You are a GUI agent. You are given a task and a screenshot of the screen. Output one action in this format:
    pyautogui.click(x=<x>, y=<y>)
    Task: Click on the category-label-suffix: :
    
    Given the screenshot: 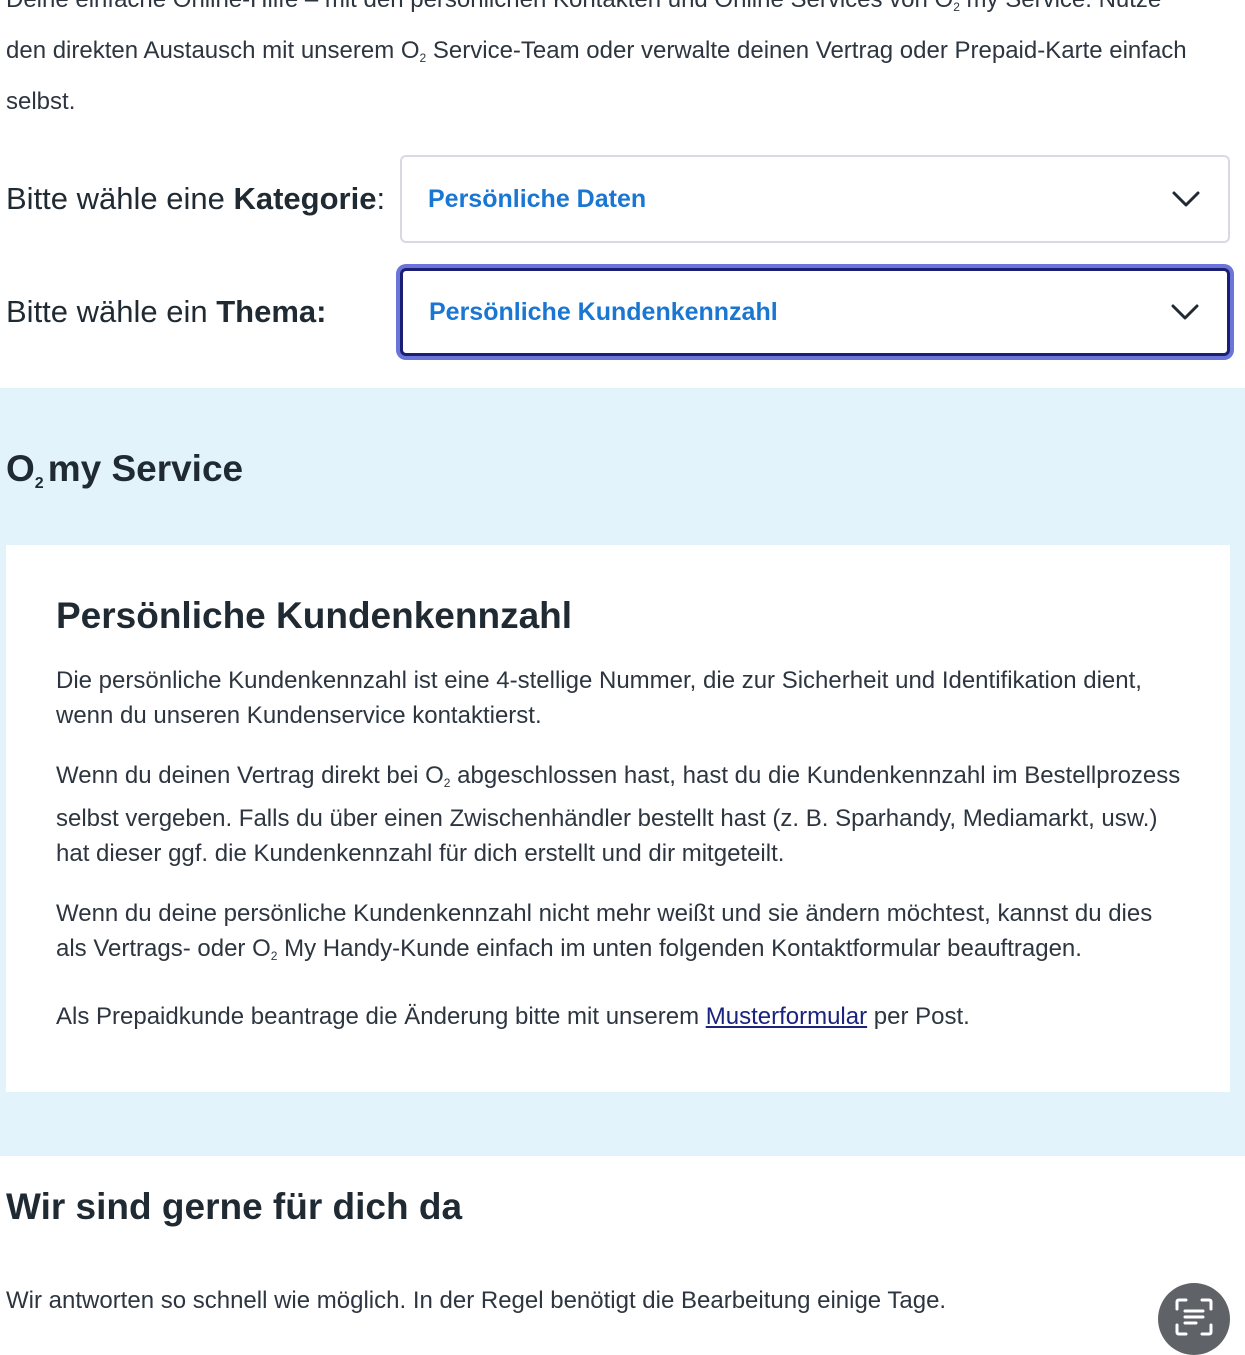 What is the action you would take?
    pyautogui.click(x=381, y=198)
    